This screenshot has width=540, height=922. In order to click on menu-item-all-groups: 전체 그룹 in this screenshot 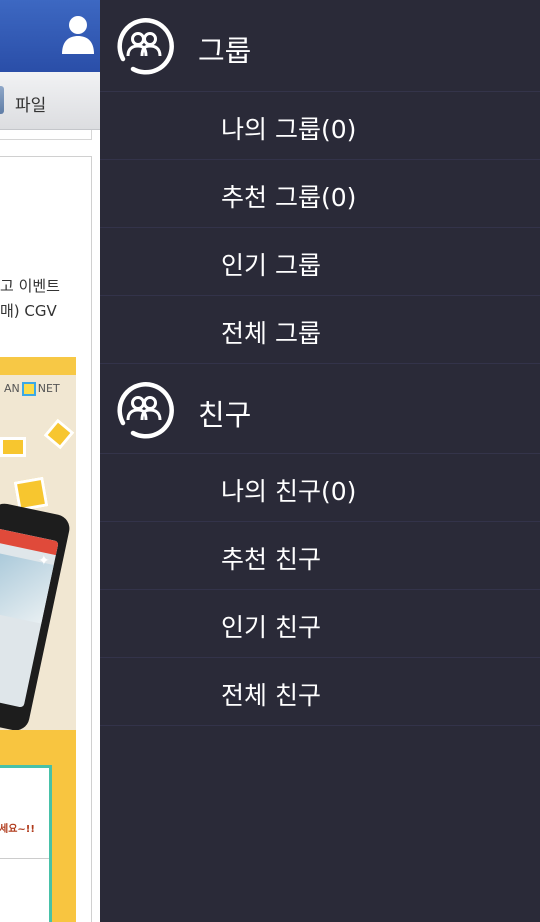, I will do `click(320, 330)`.